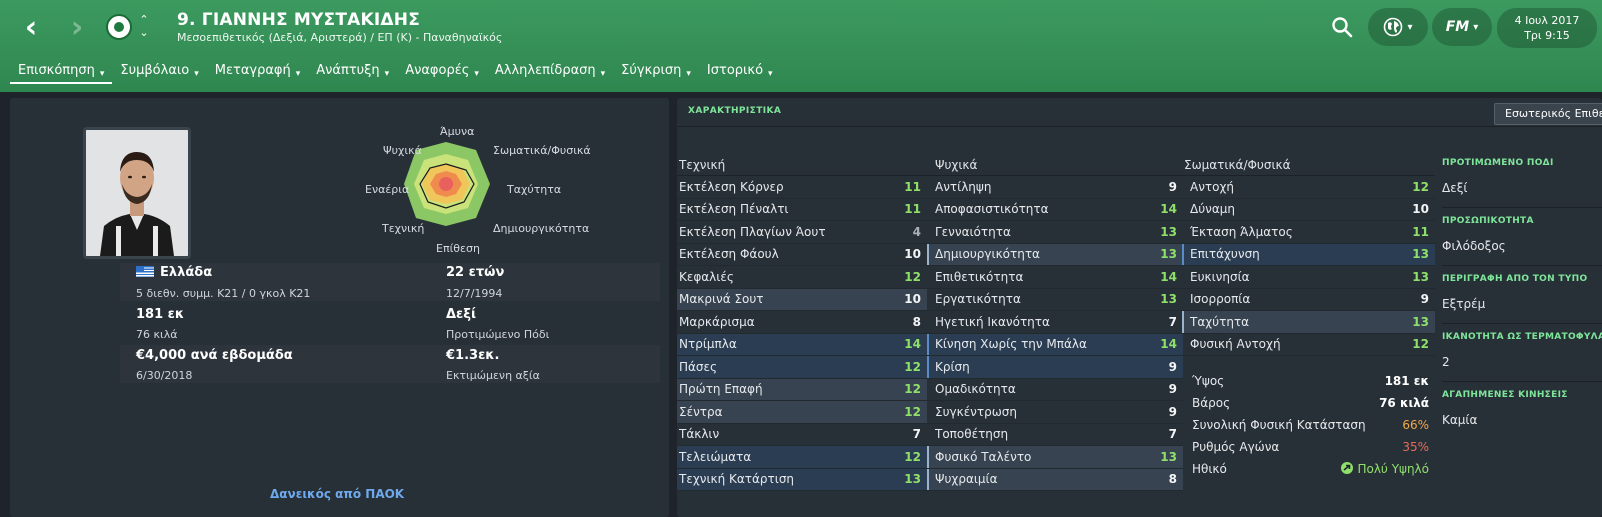 Image resolution: width=1602 pixels, height=517 pixels. What do you see at coordinates (458, 248) in the screenshot?
I see `radar-label-attacking: Επίθεση` at bounding box center [458, 248].